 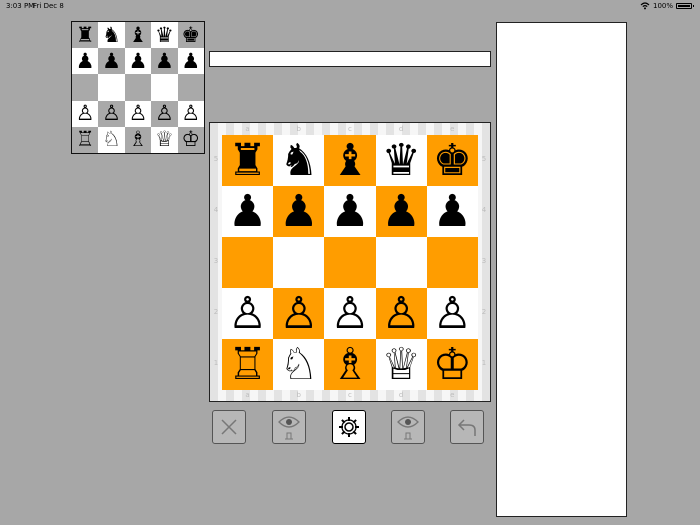 What do you see at coordinates (452, 129) in the screenshot?
I see `file-label-top: e` at bounding box center [452, 129].